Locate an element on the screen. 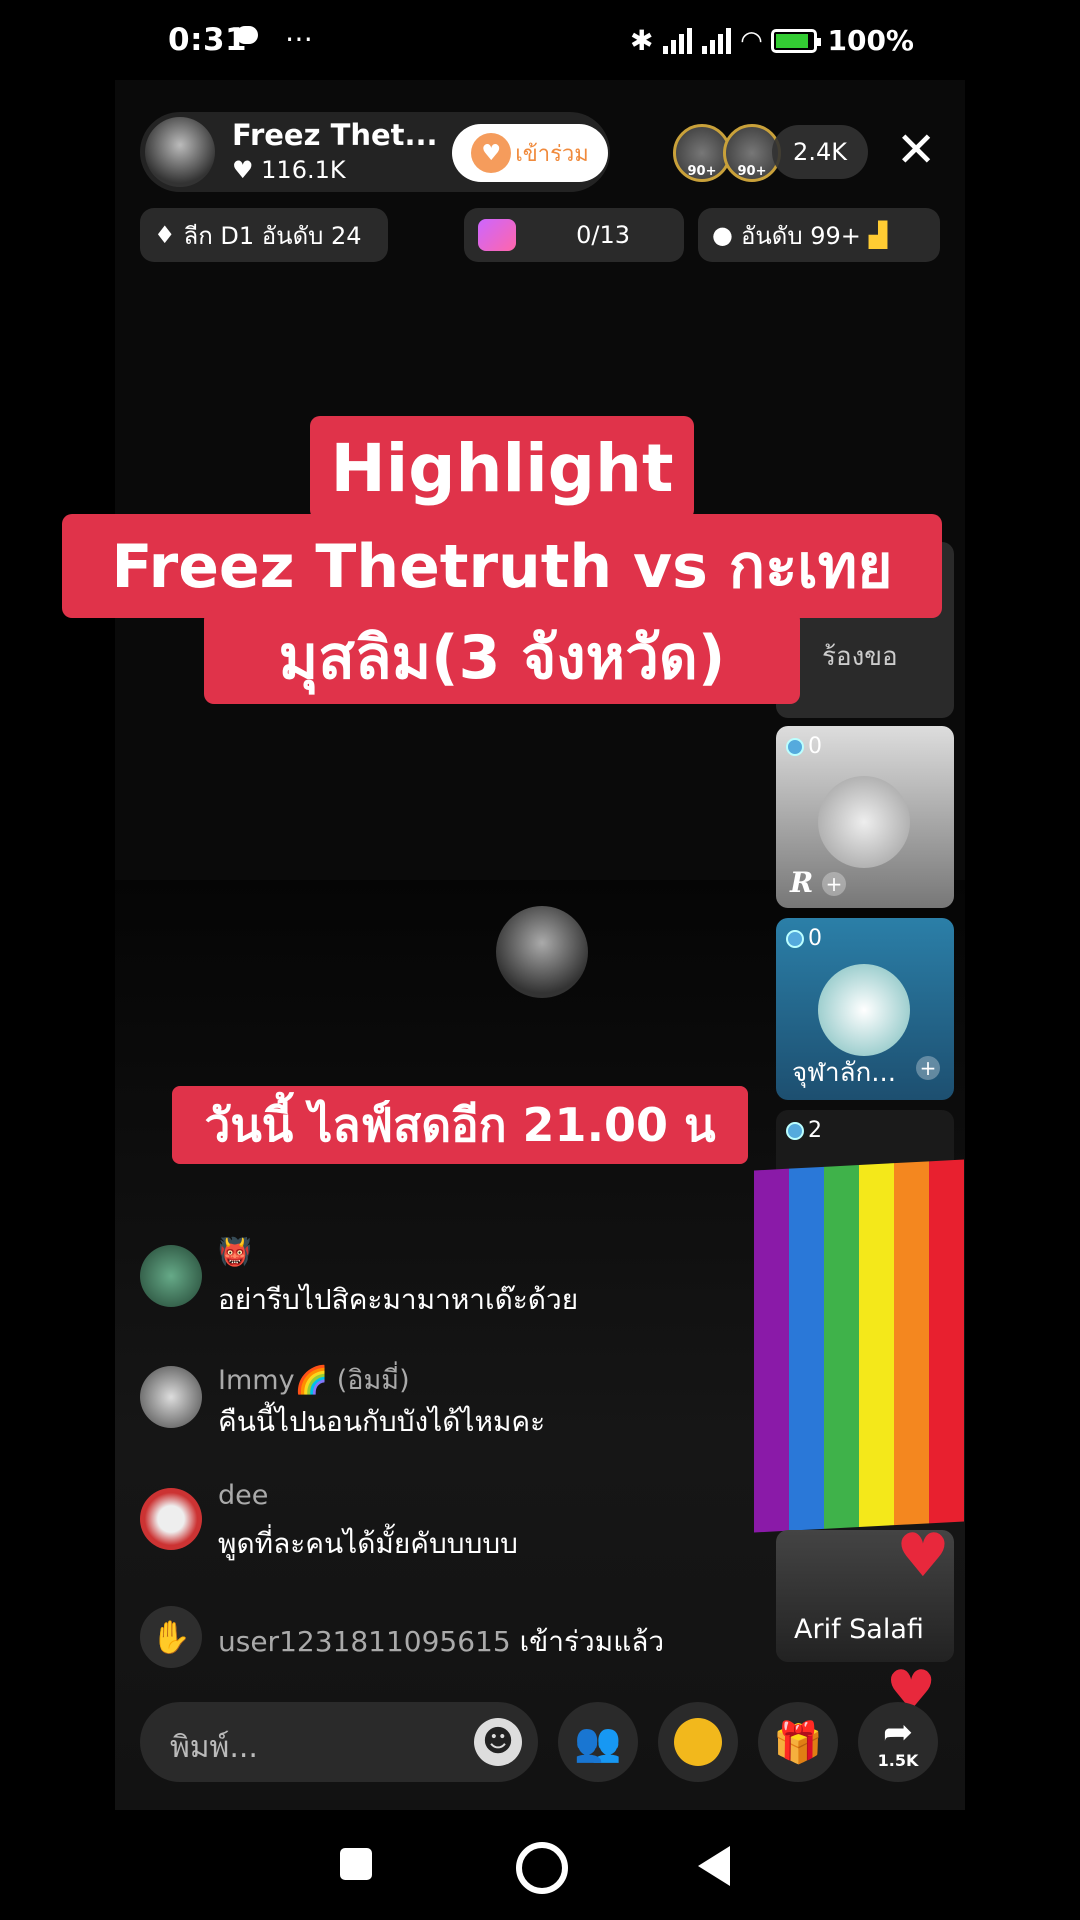  guest-card-1: 0 R + is located at coordinates (865, 817).